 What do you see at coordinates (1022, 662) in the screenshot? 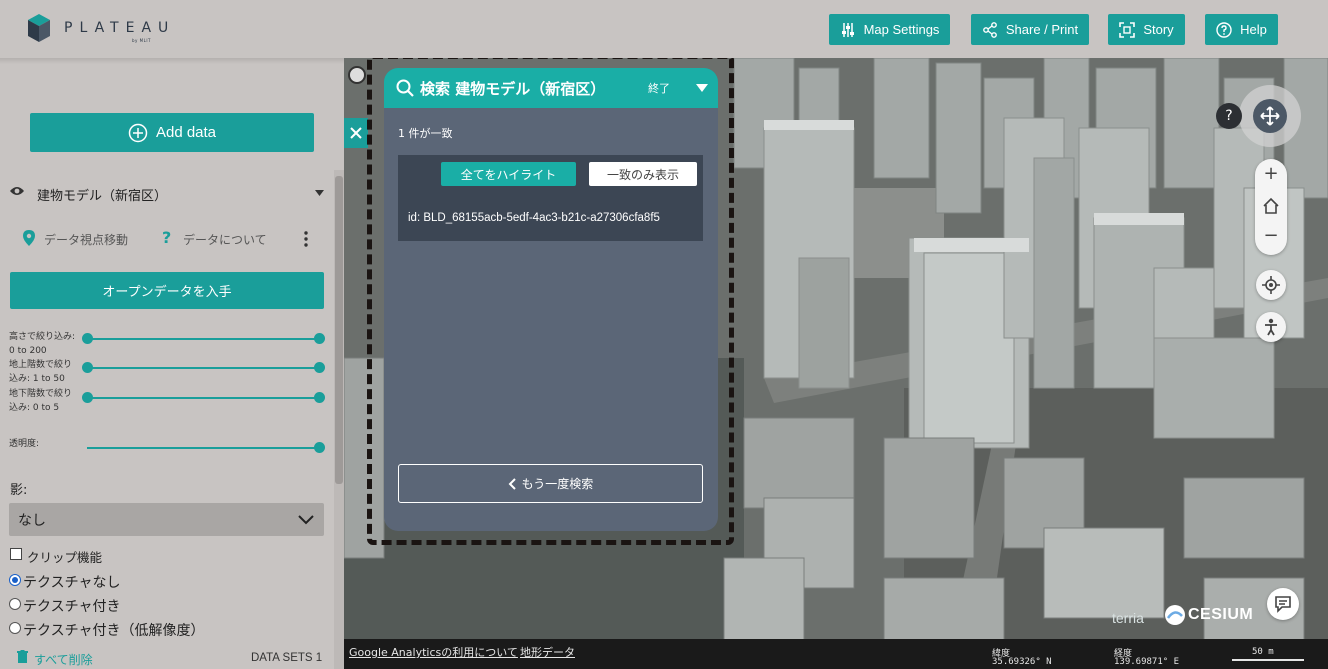
I see `latitude-value: 35.69326° N` at bounding box center [1022, 662].